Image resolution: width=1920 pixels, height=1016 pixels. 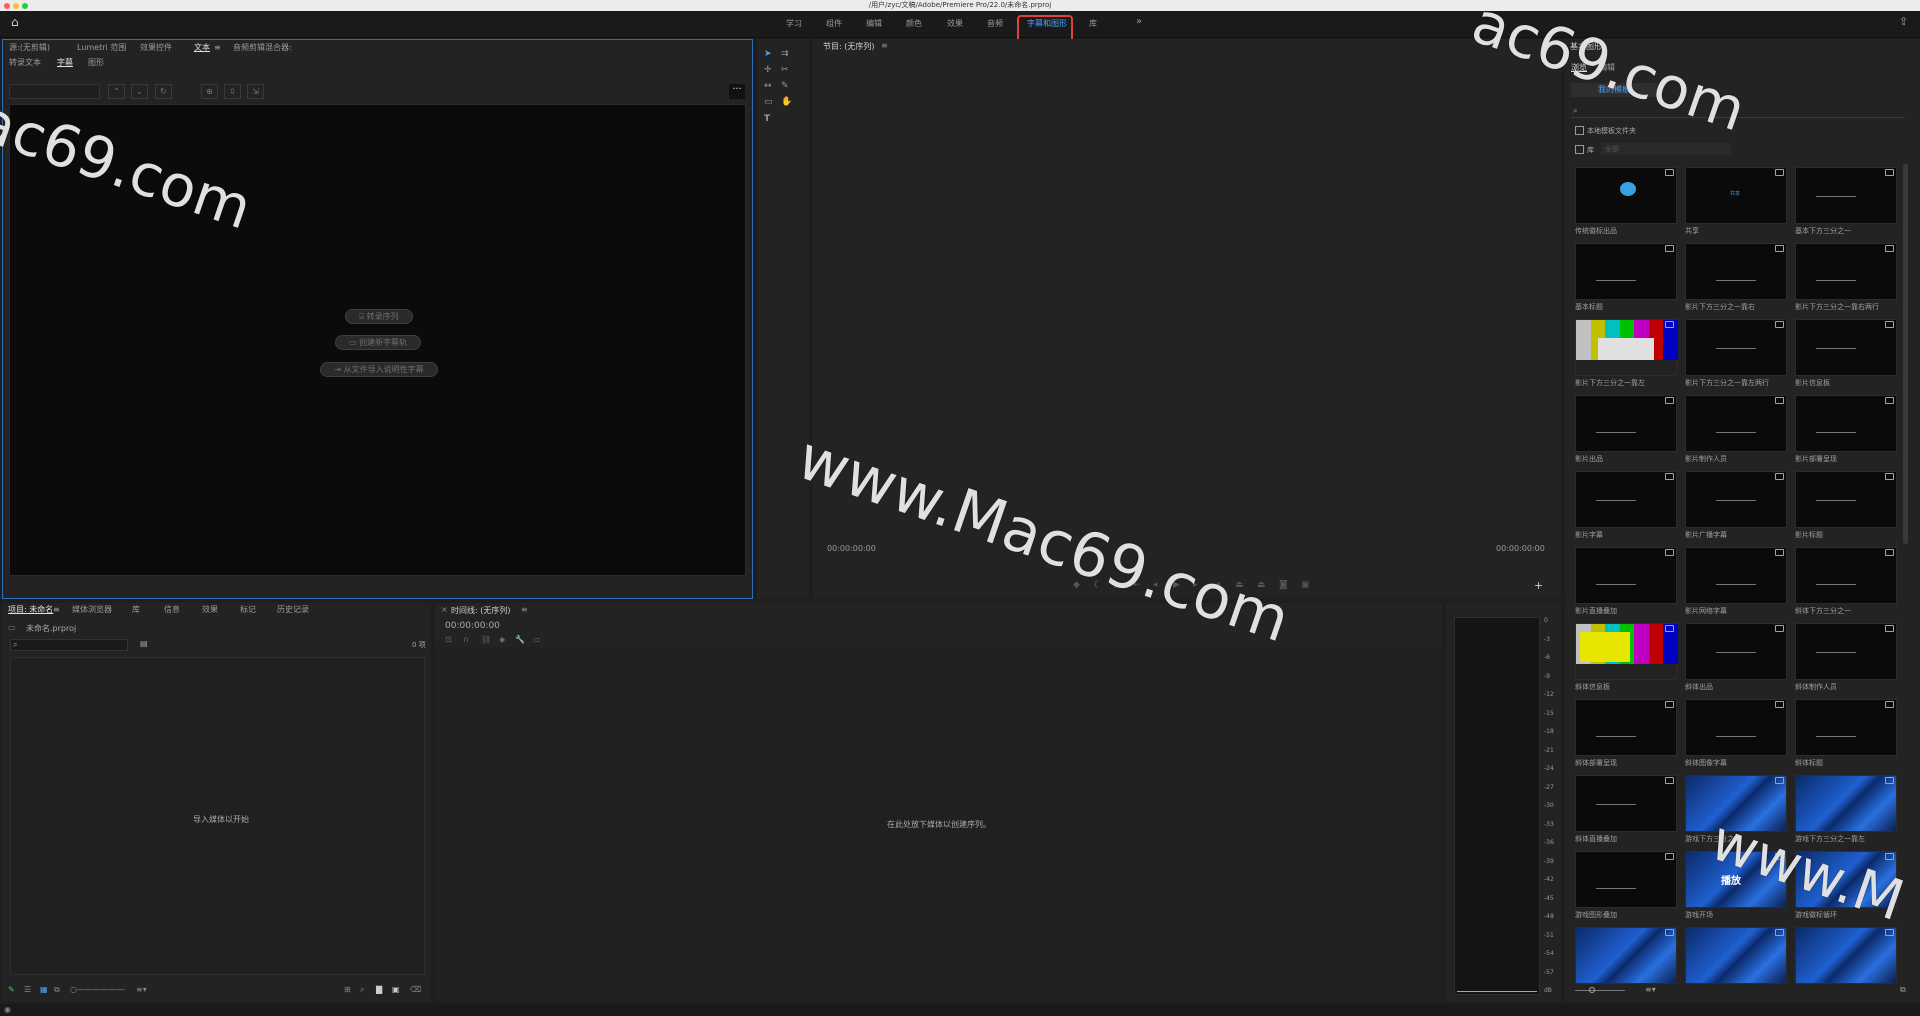 I want to click on close-tab-icon: ×, so click(x=444, y=609).